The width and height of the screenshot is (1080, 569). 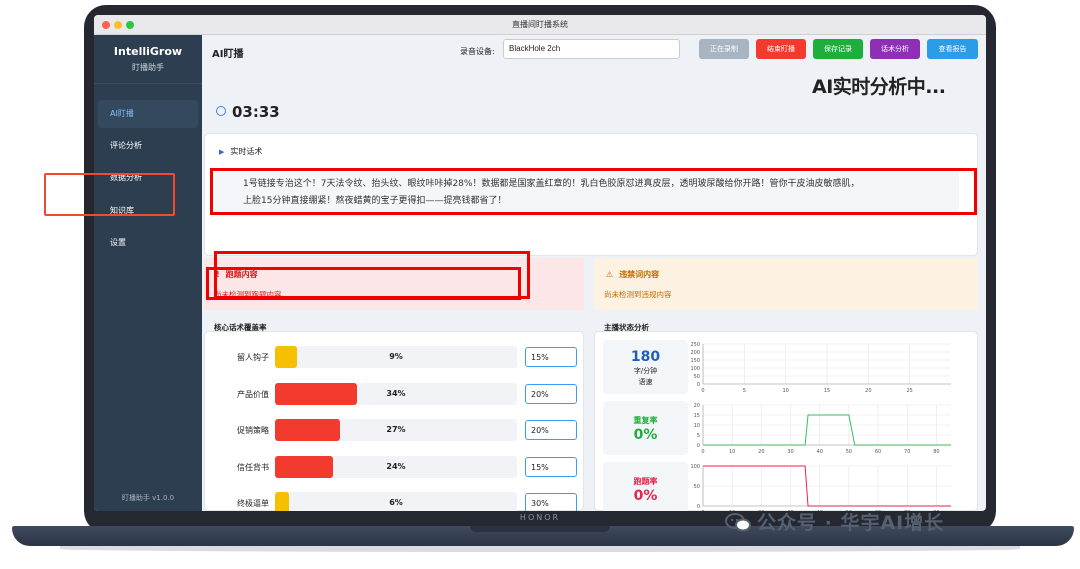 What do you see at coordinates (645, 435) in the screenshot?
I see `repeat-rate-value: 0%` at bounding box center [645, 435].